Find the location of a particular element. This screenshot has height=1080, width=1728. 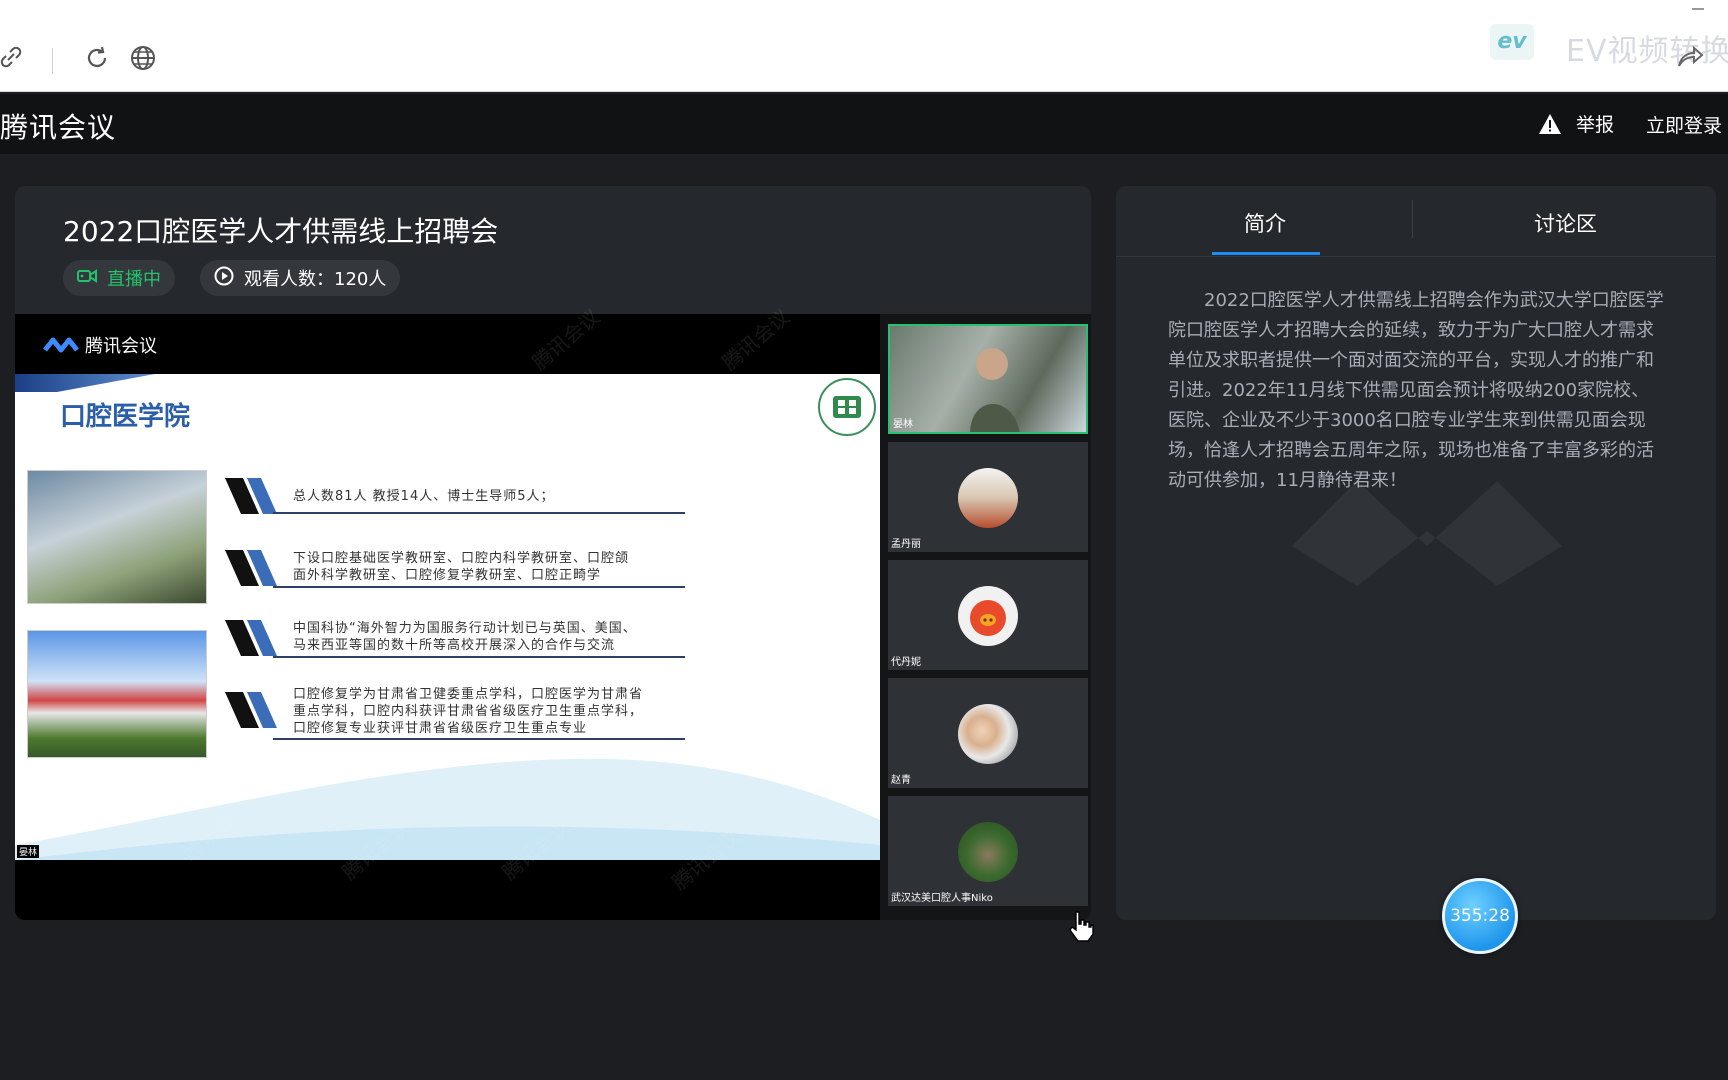

participant-tile: 孟丹丽 is located at coordinates (988, 497).